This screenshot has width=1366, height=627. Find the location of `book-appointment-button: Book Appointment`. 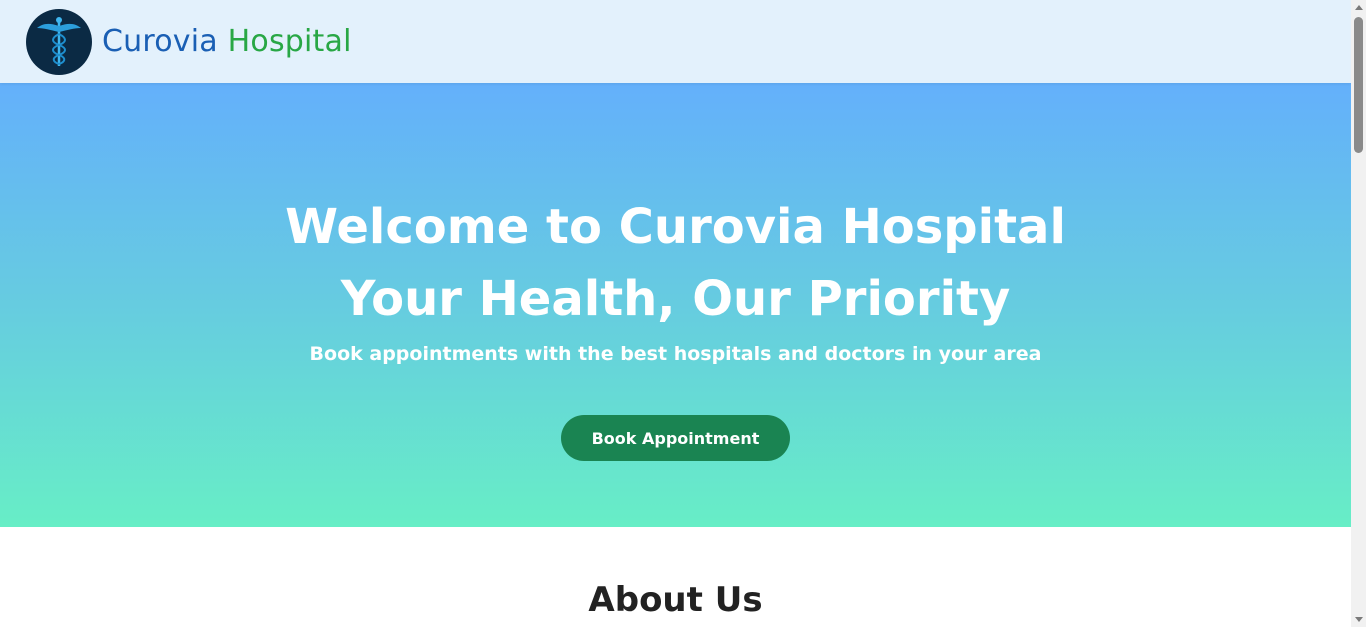

book-appointment-button: Book Appointment is located at coordinates (675, 438).